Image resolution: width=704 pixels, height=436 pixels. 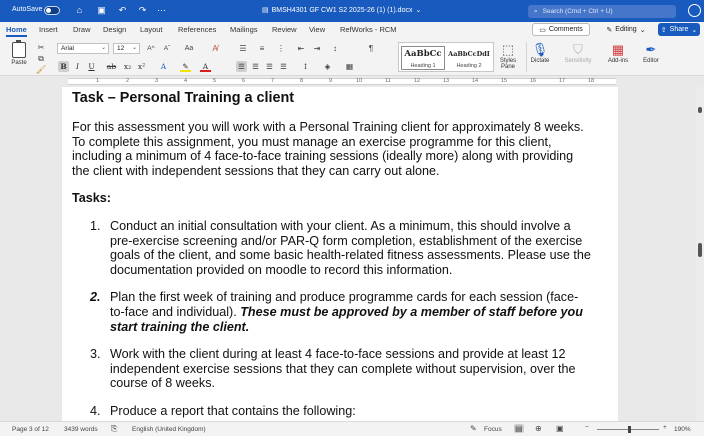 What do you see at coordinates (493, 429) in the screenshot?
I see `focus-button: Focus` at bounding box center [493, 429].